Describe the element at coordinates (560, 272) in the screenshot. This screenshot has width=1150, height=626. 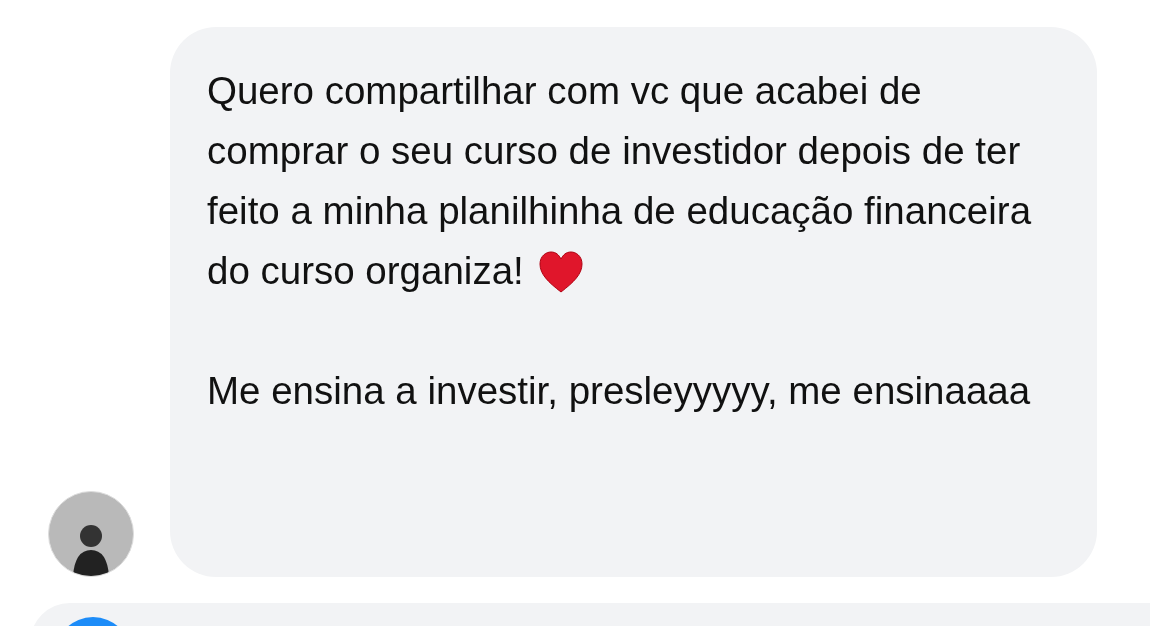
I see `heart-icon` at that location.